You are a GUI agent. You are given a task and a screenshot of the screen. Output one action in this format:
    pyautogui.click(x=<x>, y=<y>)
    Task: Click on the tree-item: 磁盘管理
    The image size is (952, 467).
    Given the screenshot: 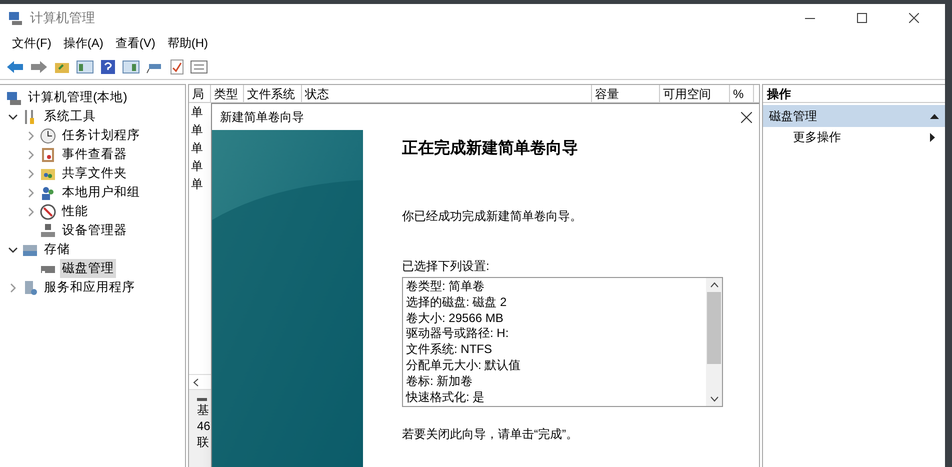 What is the action you would take?
    pyautogui.click(x=88, y=268)
    